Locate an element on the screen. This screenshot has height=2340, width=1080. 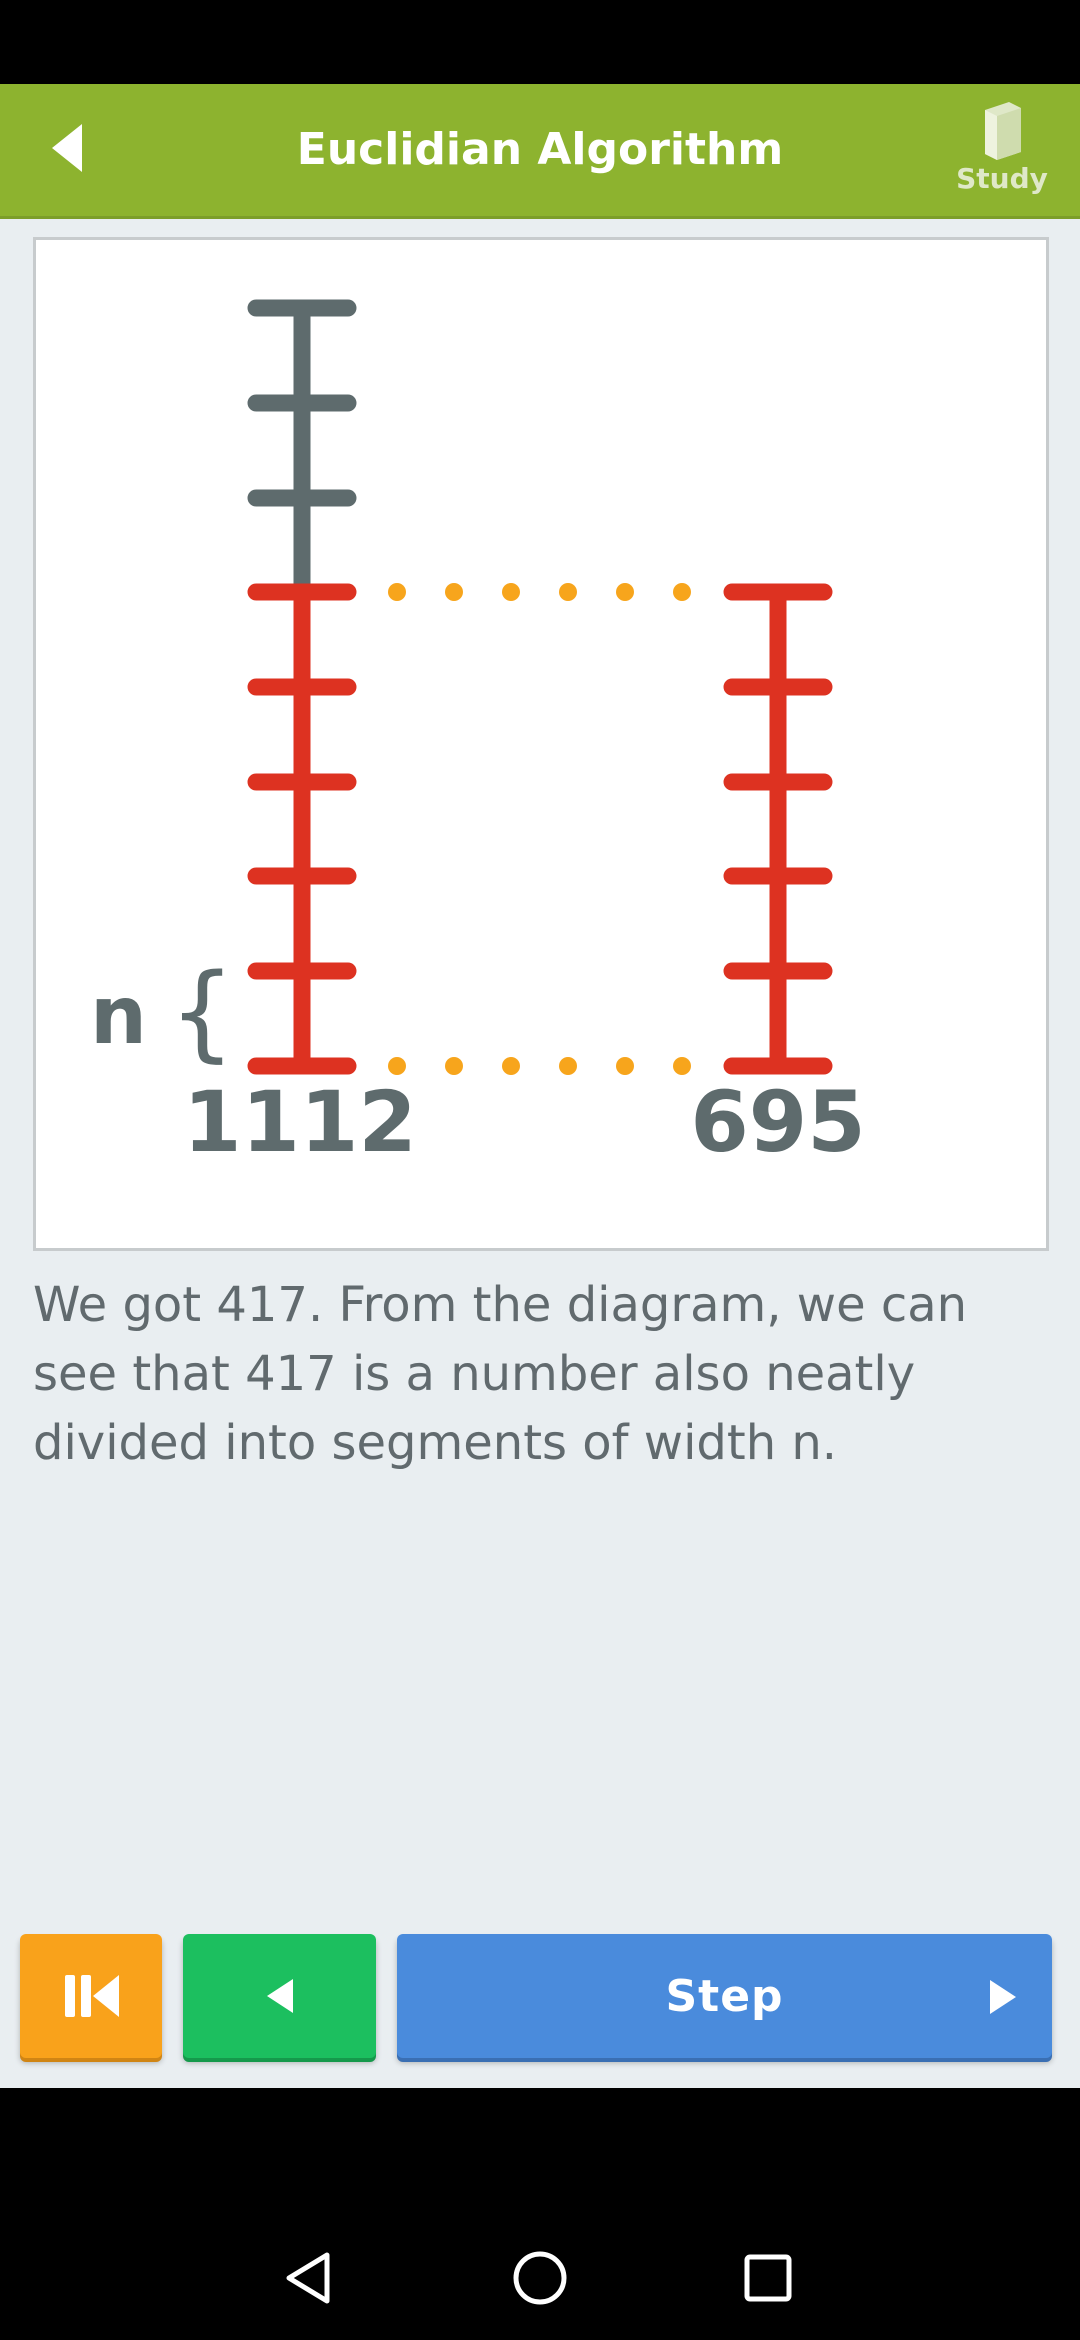
study-button: Study is located at coordinates (1002, 152).